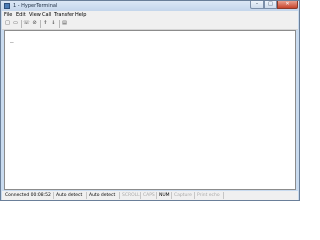  I want to click on menu-help: Help, so click(80, 15).